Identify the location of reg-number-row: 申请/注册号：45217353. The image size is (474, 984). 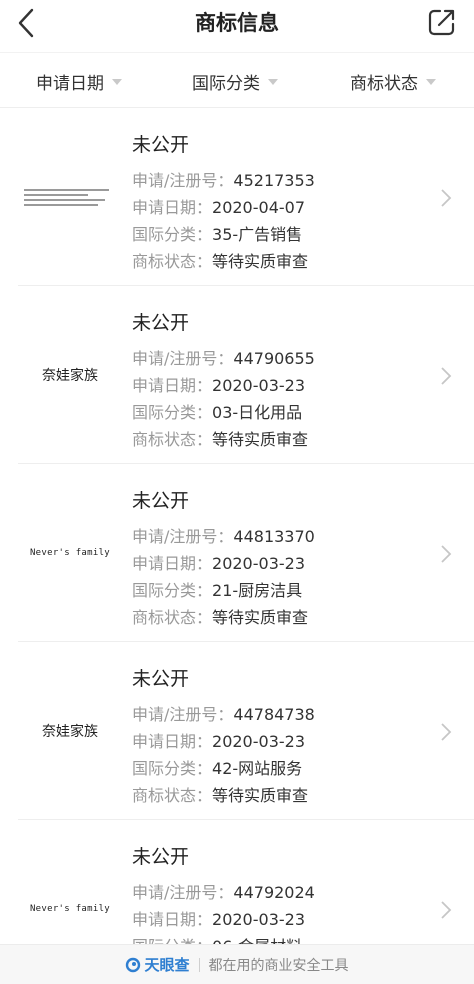
(223, 179).